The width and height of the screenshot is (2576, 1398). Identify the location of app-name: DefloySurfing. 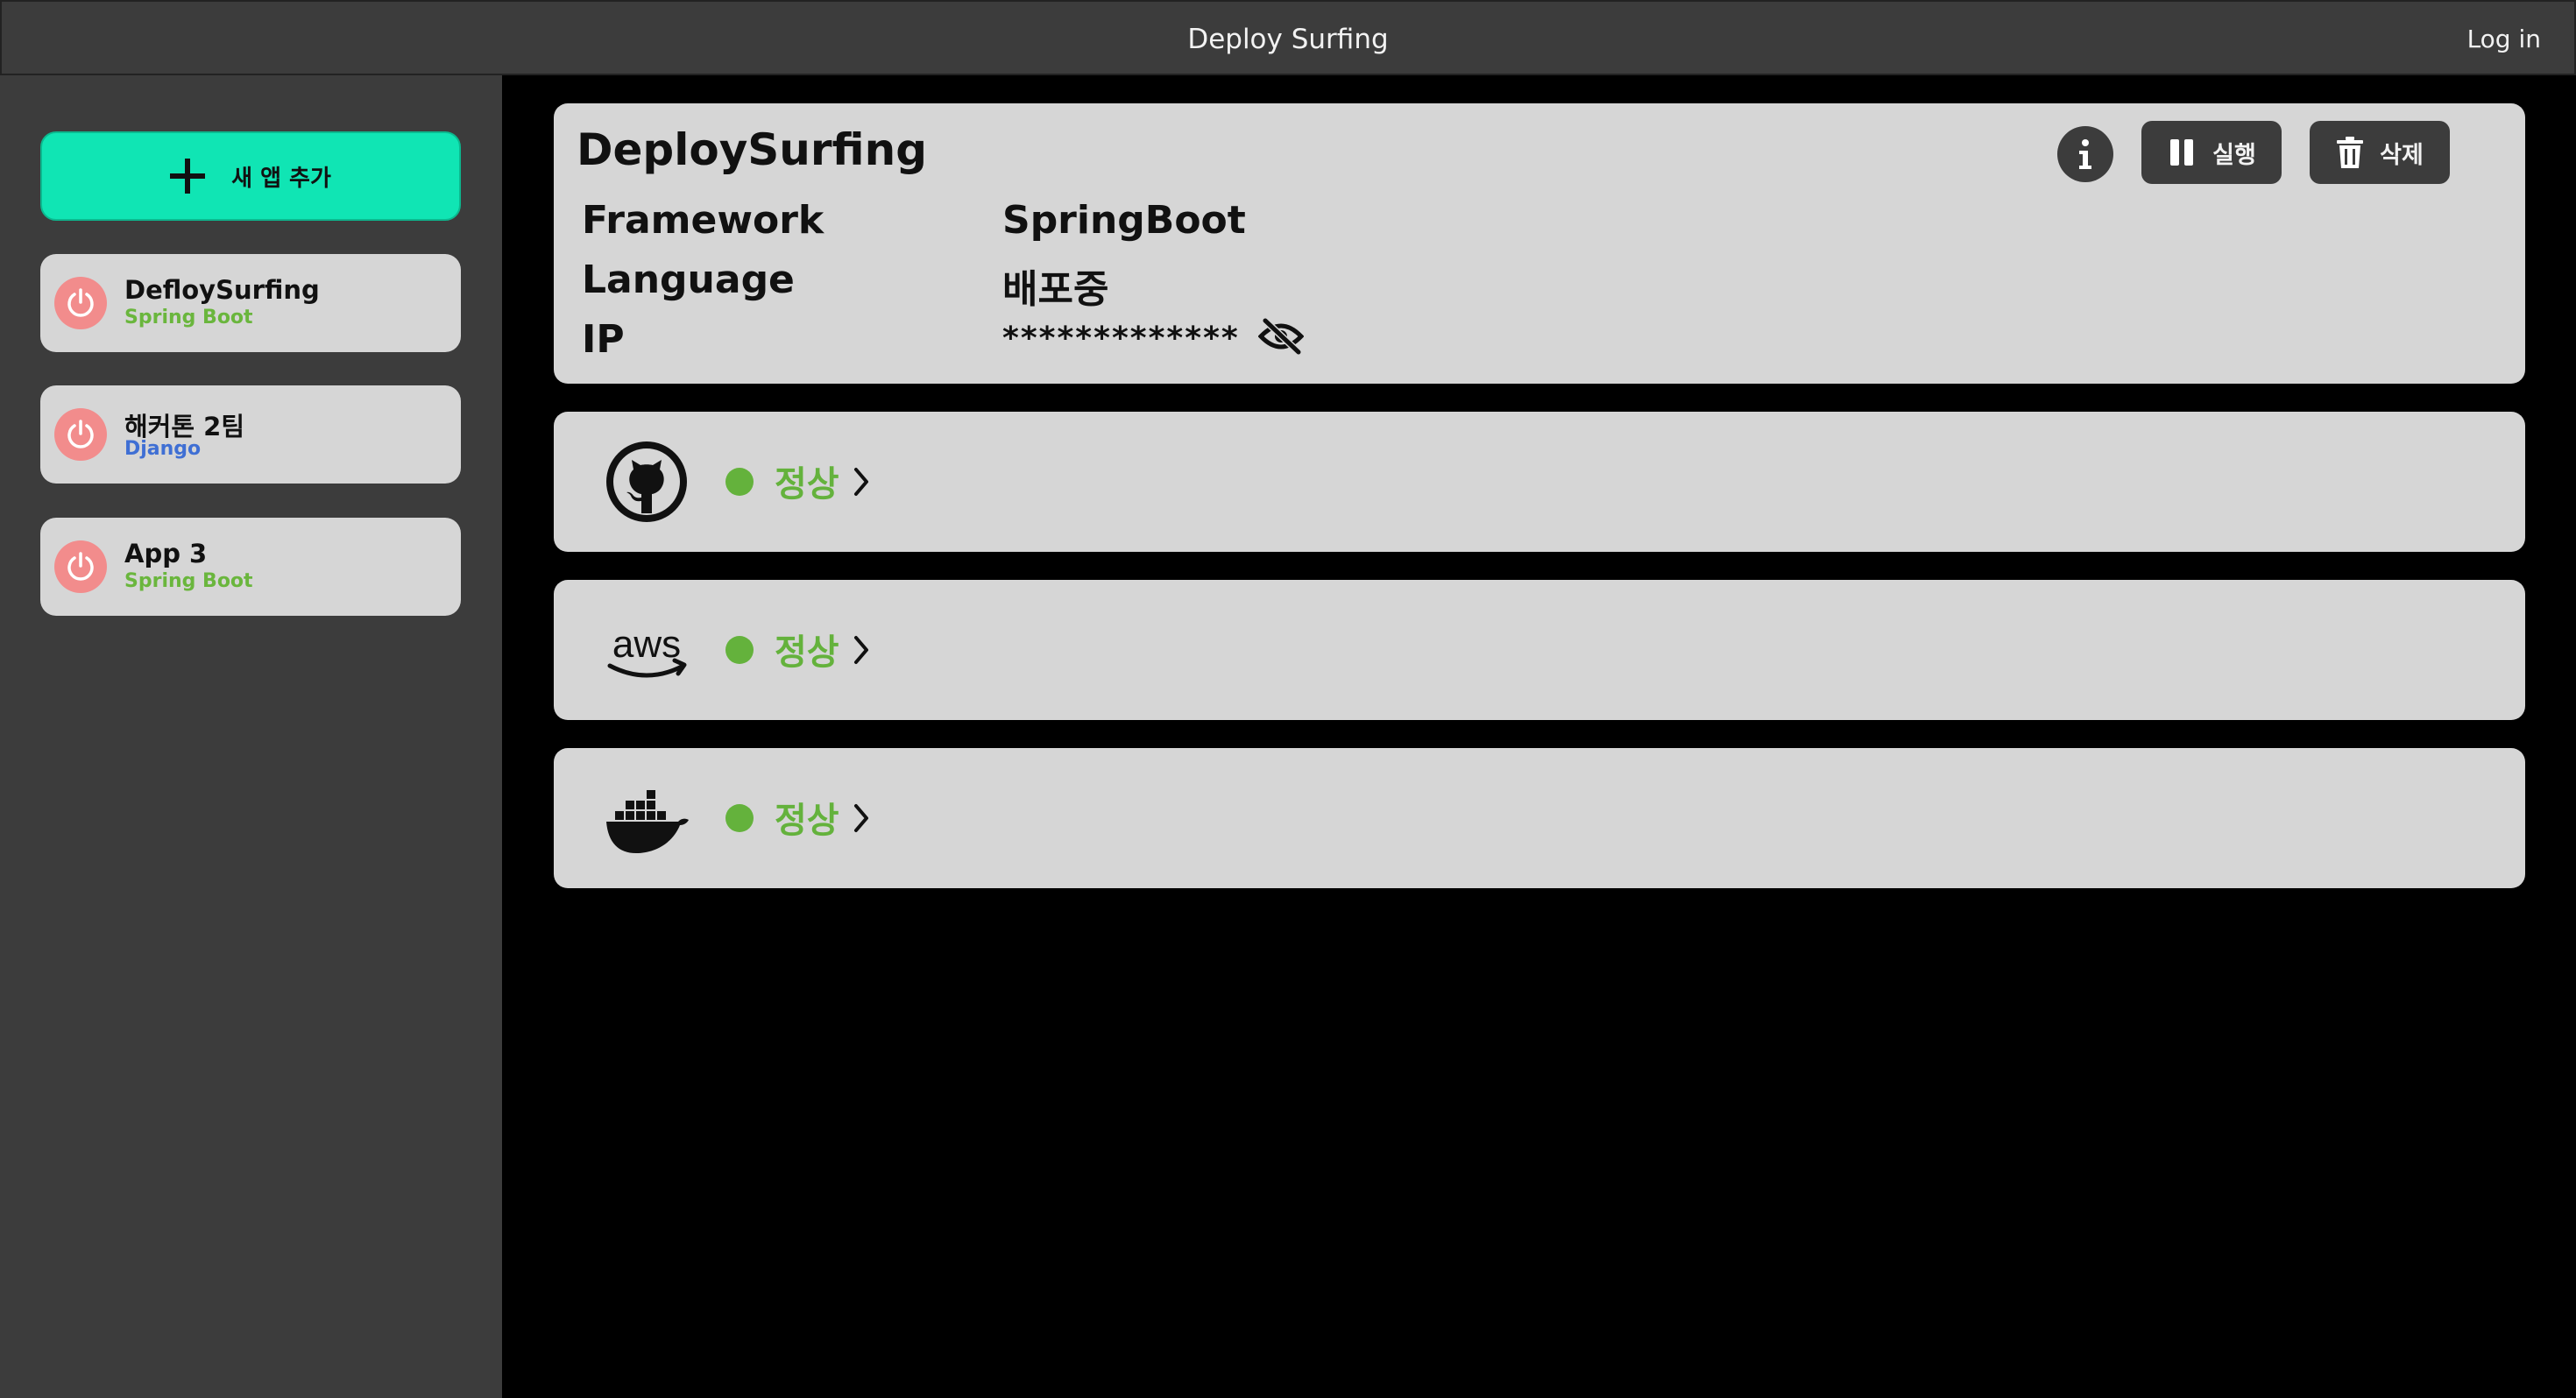
(222, 290).